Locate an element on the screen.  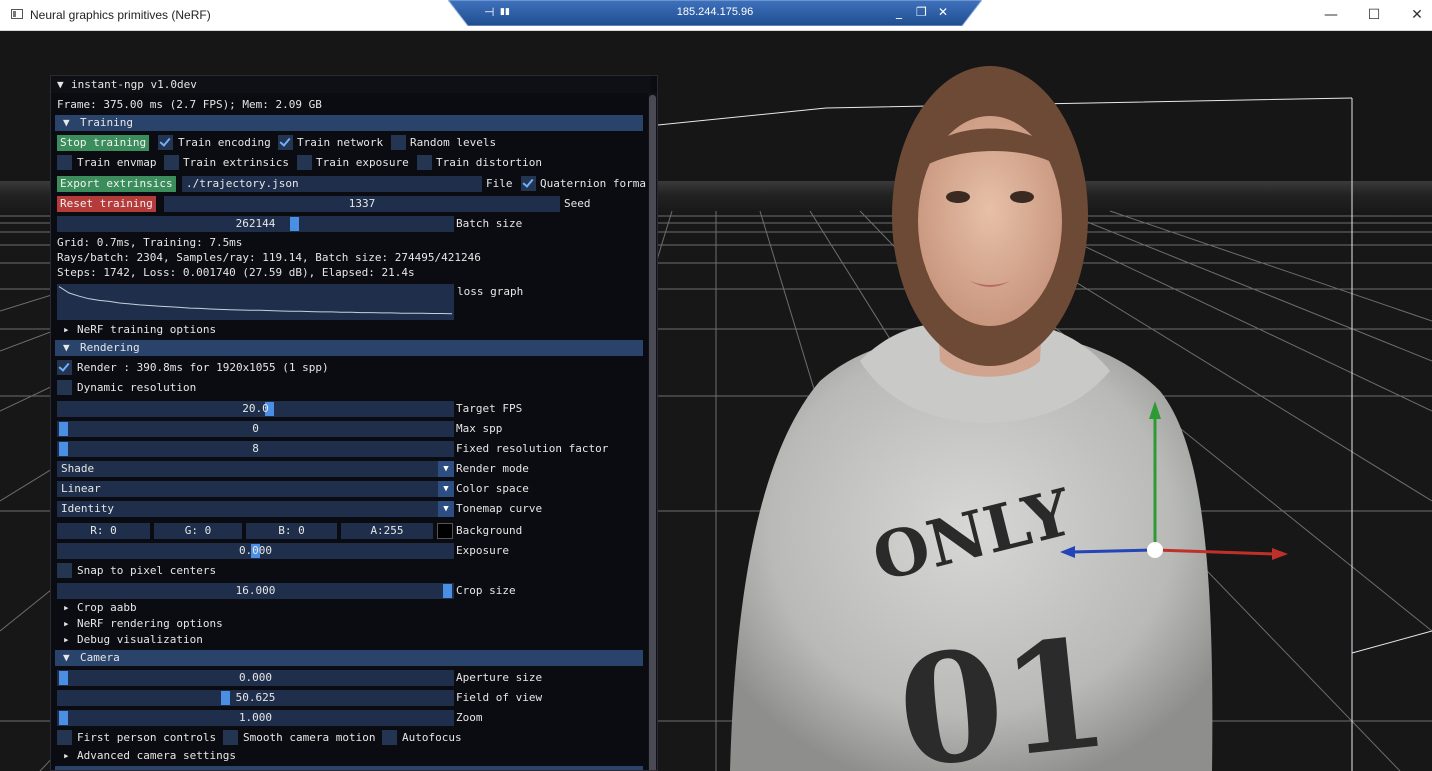
autofocus-label: Autofocus is located at coordinates (432, 737).